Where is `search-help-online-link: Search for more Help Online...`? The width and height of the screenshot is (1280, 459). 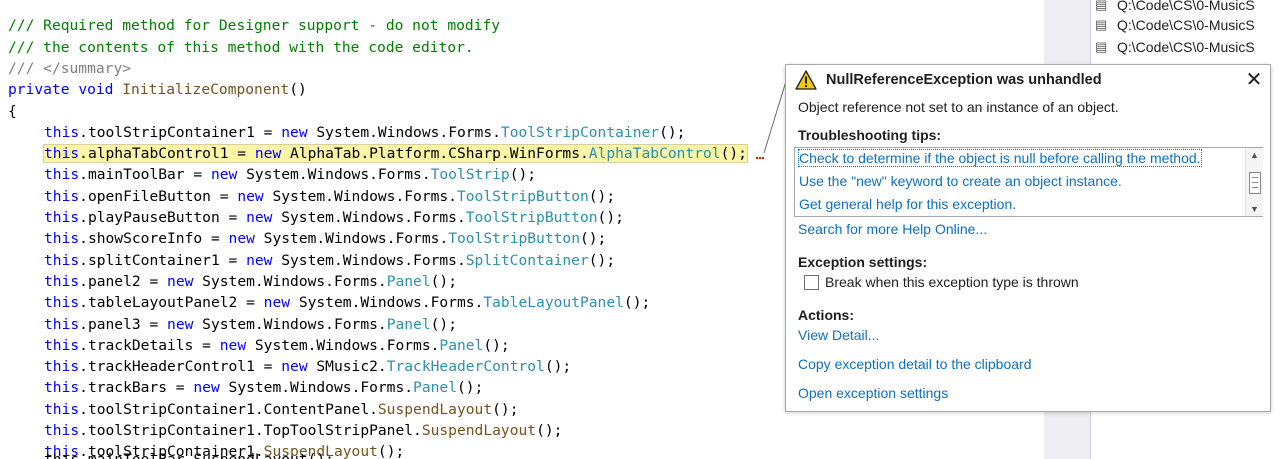
search-help-online-link: Search for more Help Online... is located at coordinates (892, 229).